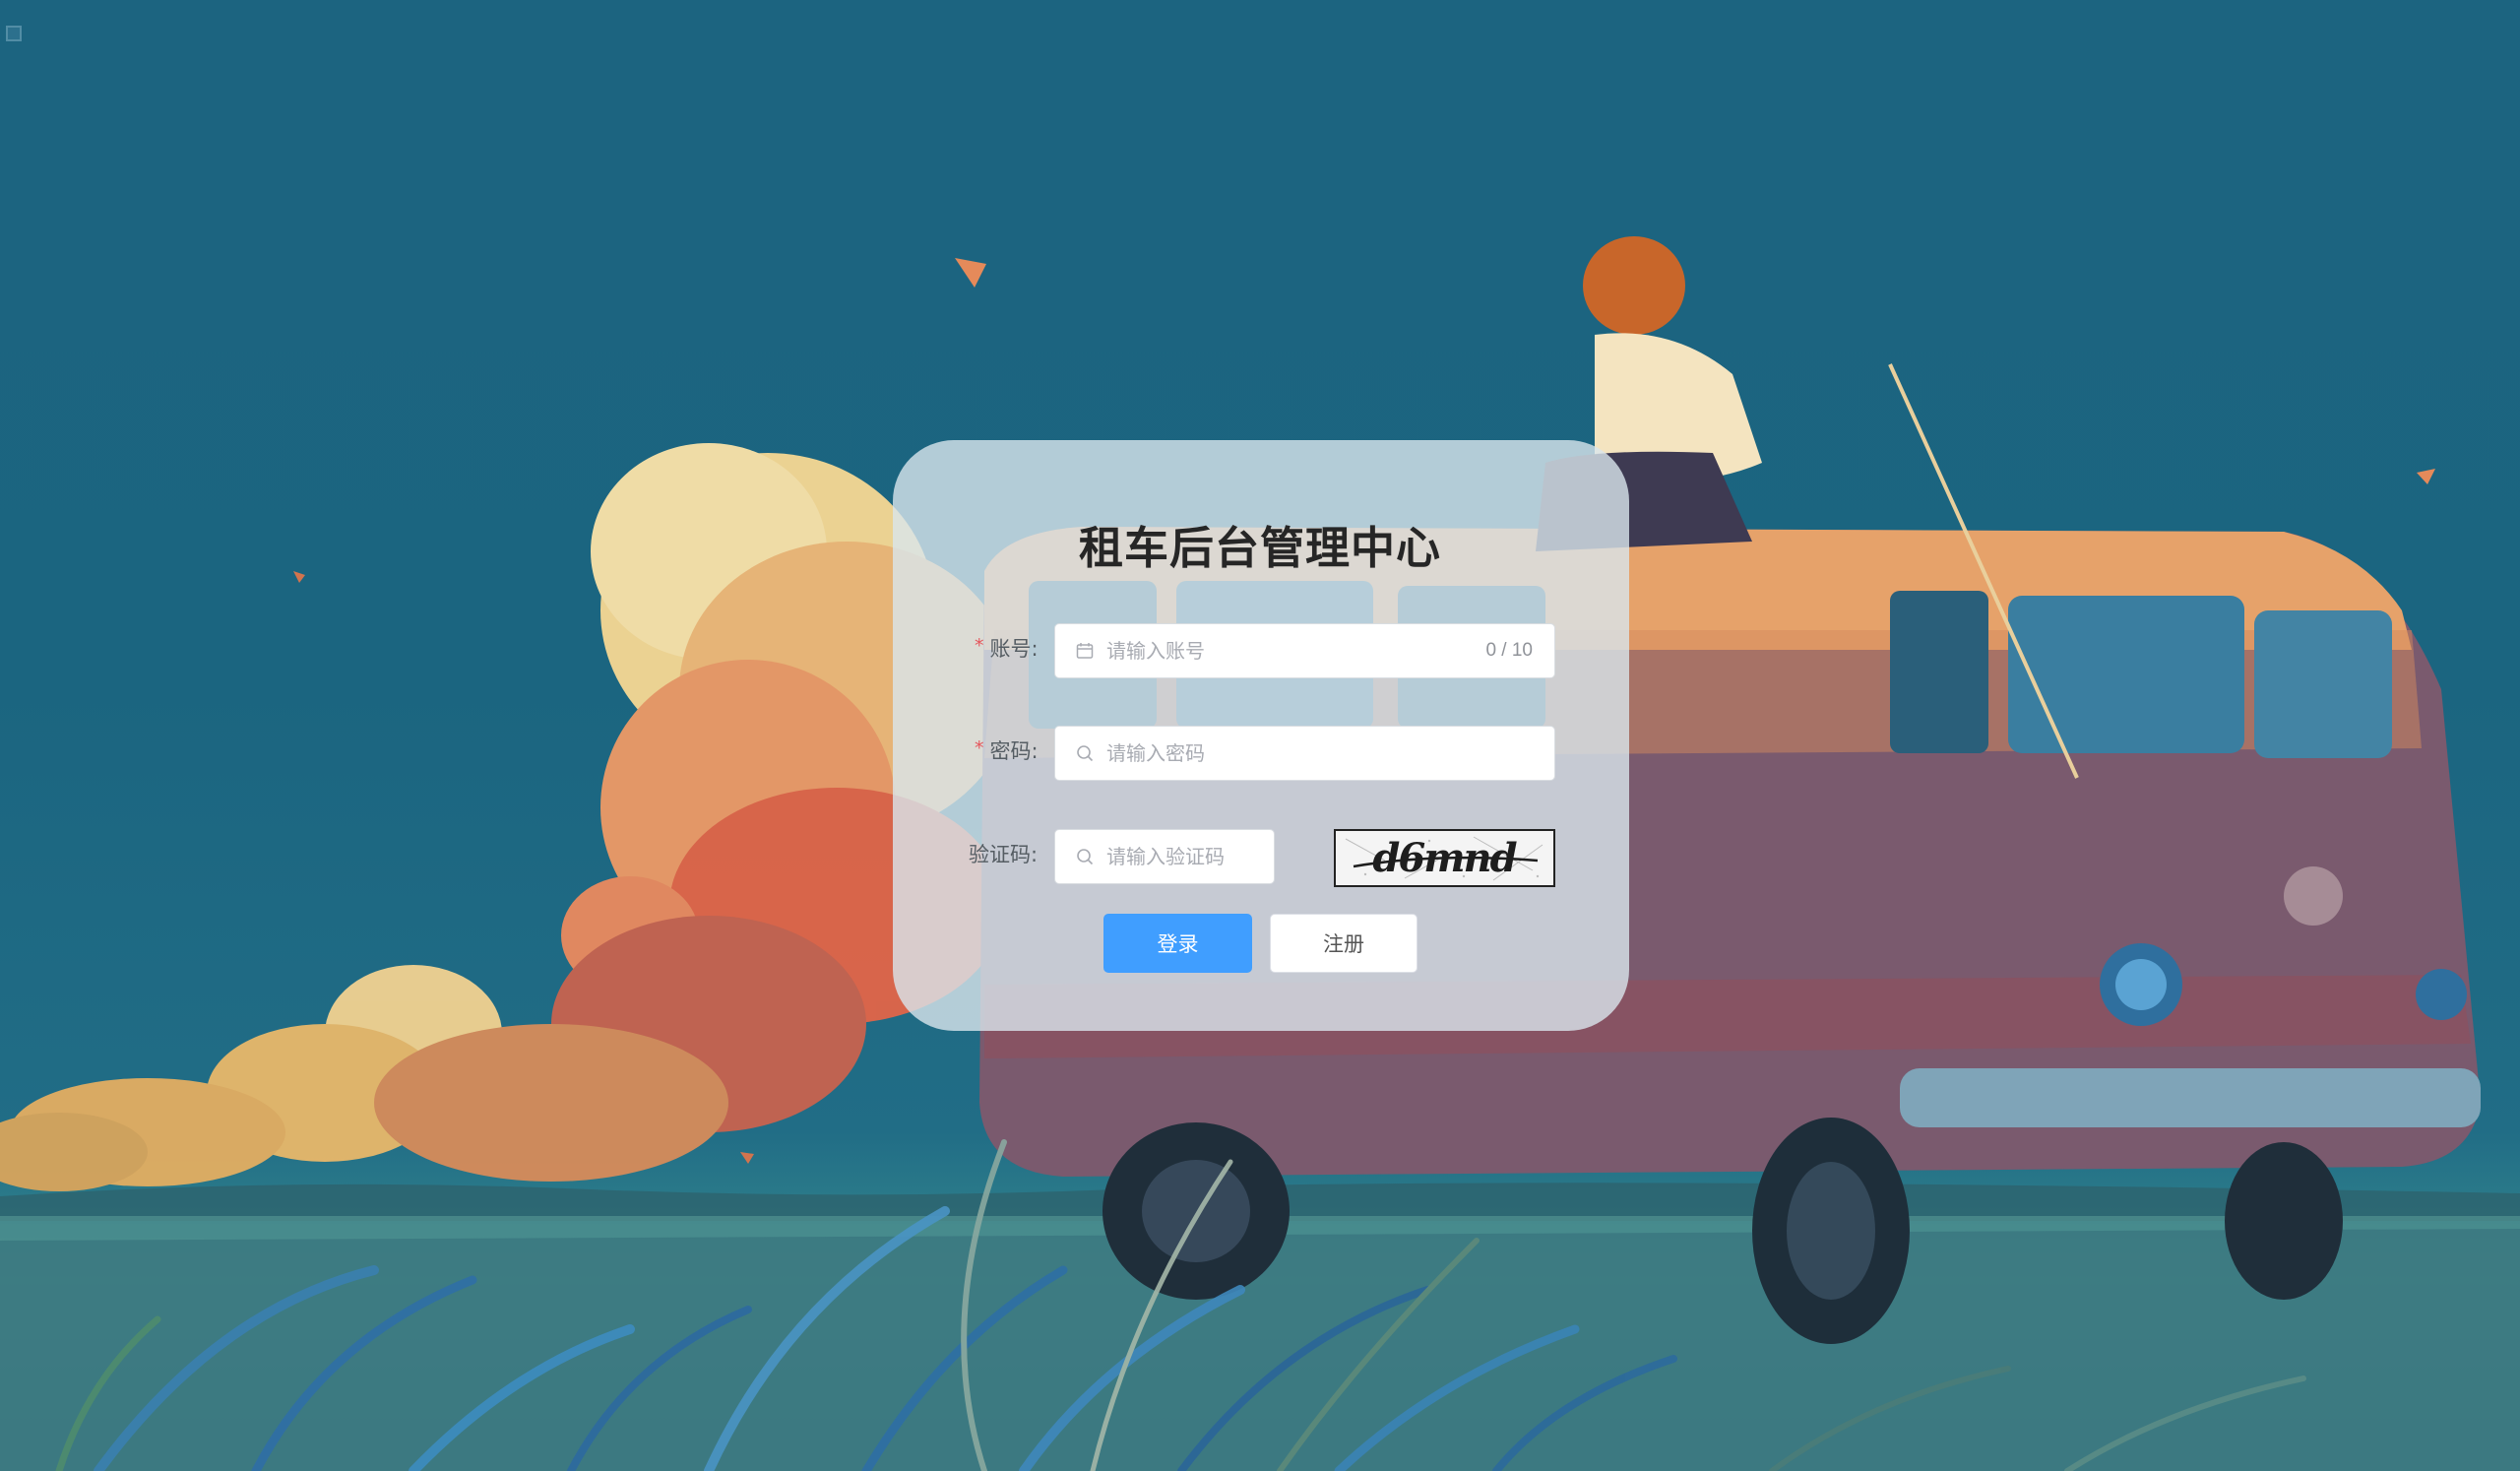  Describe the element at coordinates (1330, 753) in the screenshot. I see `password-input` at that location.